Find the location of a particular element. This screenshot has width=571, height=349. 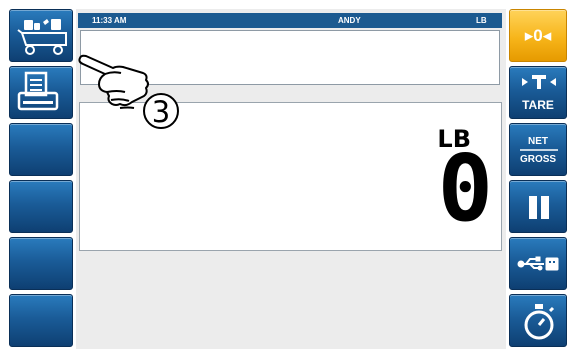

status-unit: LB is located at coordinates (481, 20).